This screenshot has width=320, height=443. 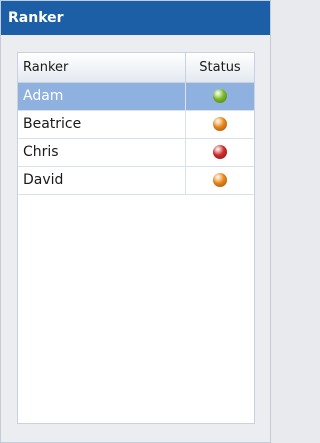 I want to click on table-row: Chris, so click(x=136, y=153).